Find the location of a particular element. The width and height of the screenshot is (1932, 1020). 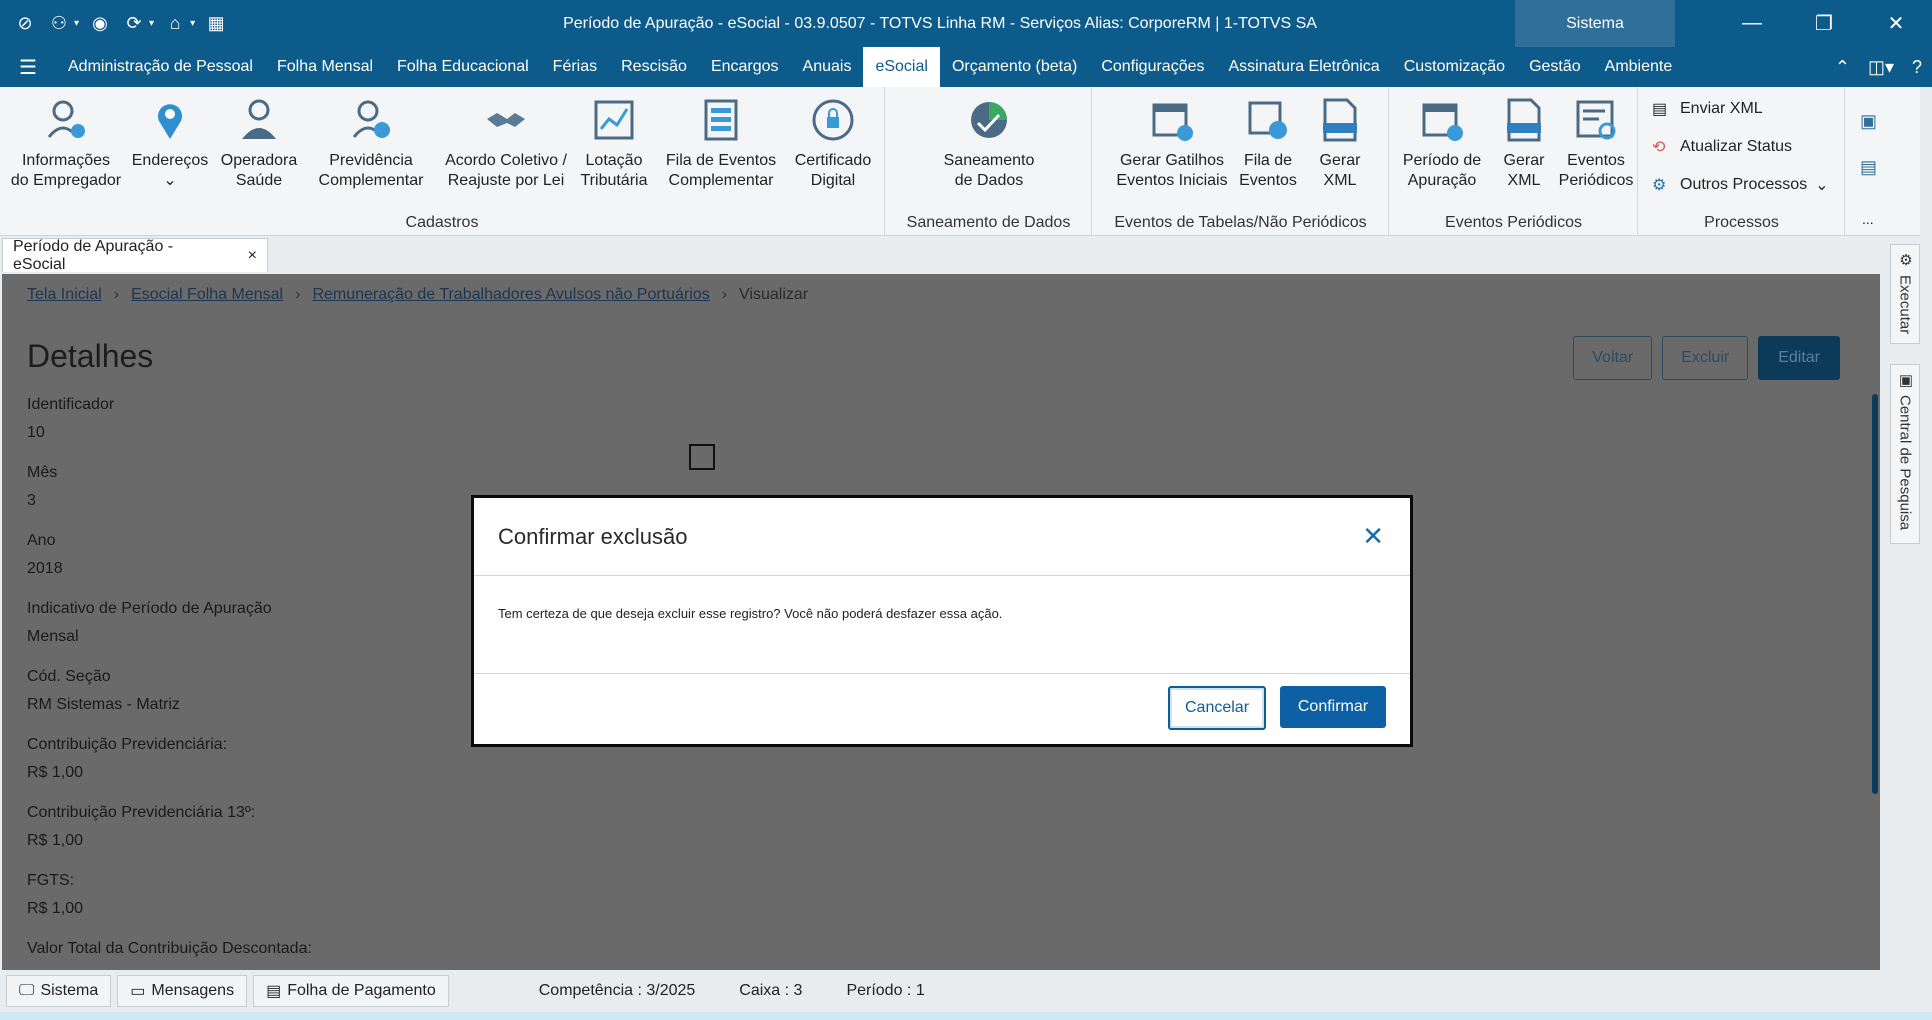

periodo-apuracao-button: Período de Apuração is located at coordinates (1442, 144).